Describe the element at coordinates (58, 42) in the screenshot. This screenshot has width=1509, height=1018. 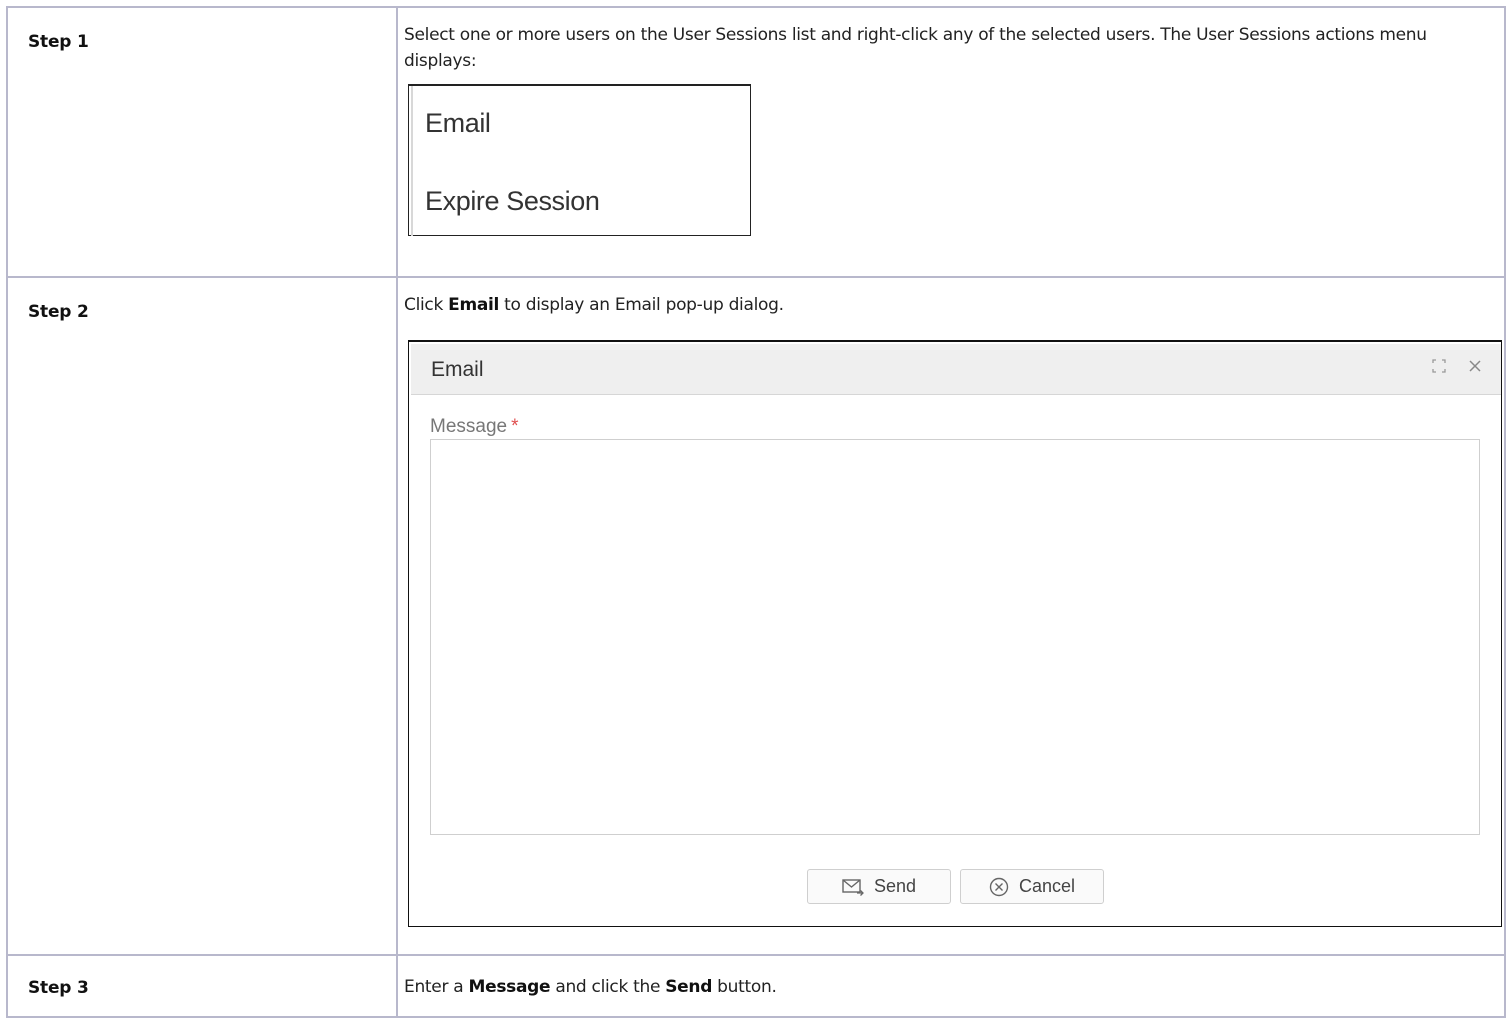
I see `step-label: Step 1` at that location.